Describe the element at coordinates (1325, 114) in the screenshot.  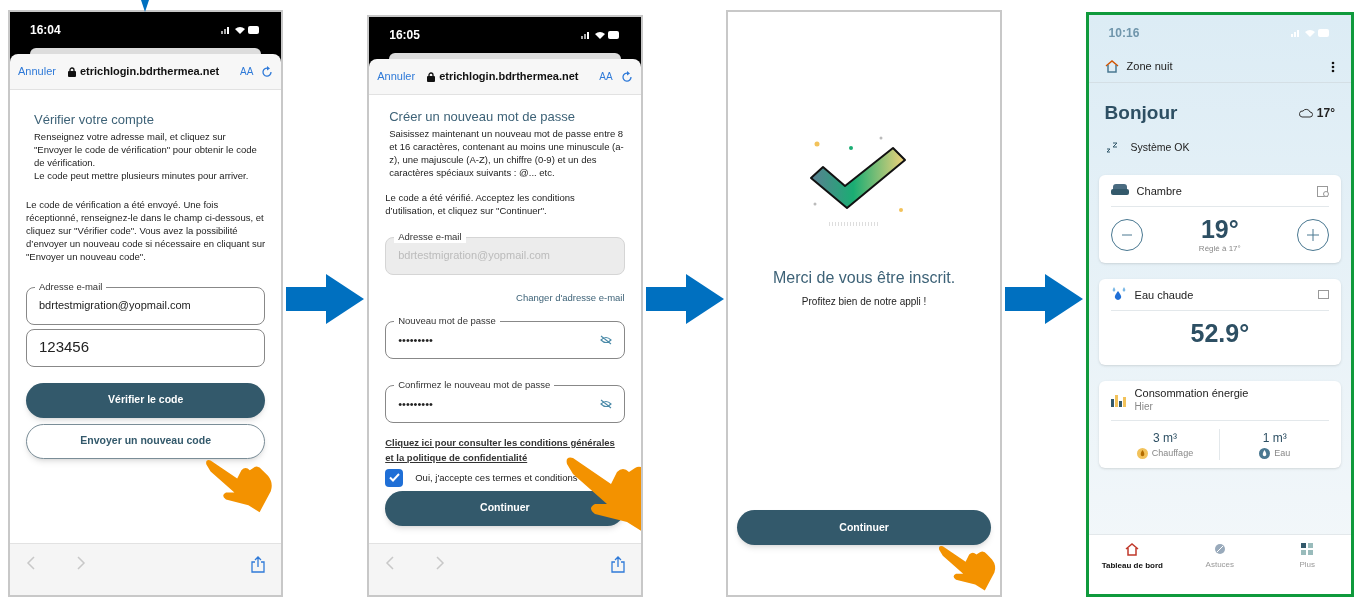
I see `weather-temperature: 17°` at that location.